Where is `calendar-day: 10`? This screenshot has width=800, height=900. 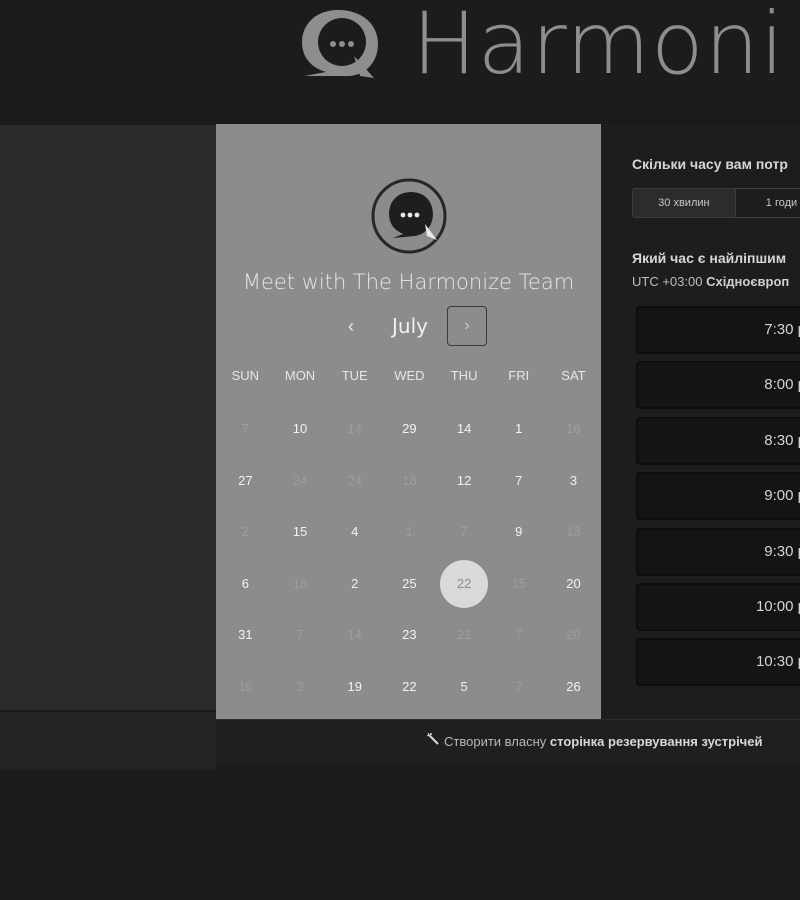 calendar-day: 10 is located at coordinates (300, 429).